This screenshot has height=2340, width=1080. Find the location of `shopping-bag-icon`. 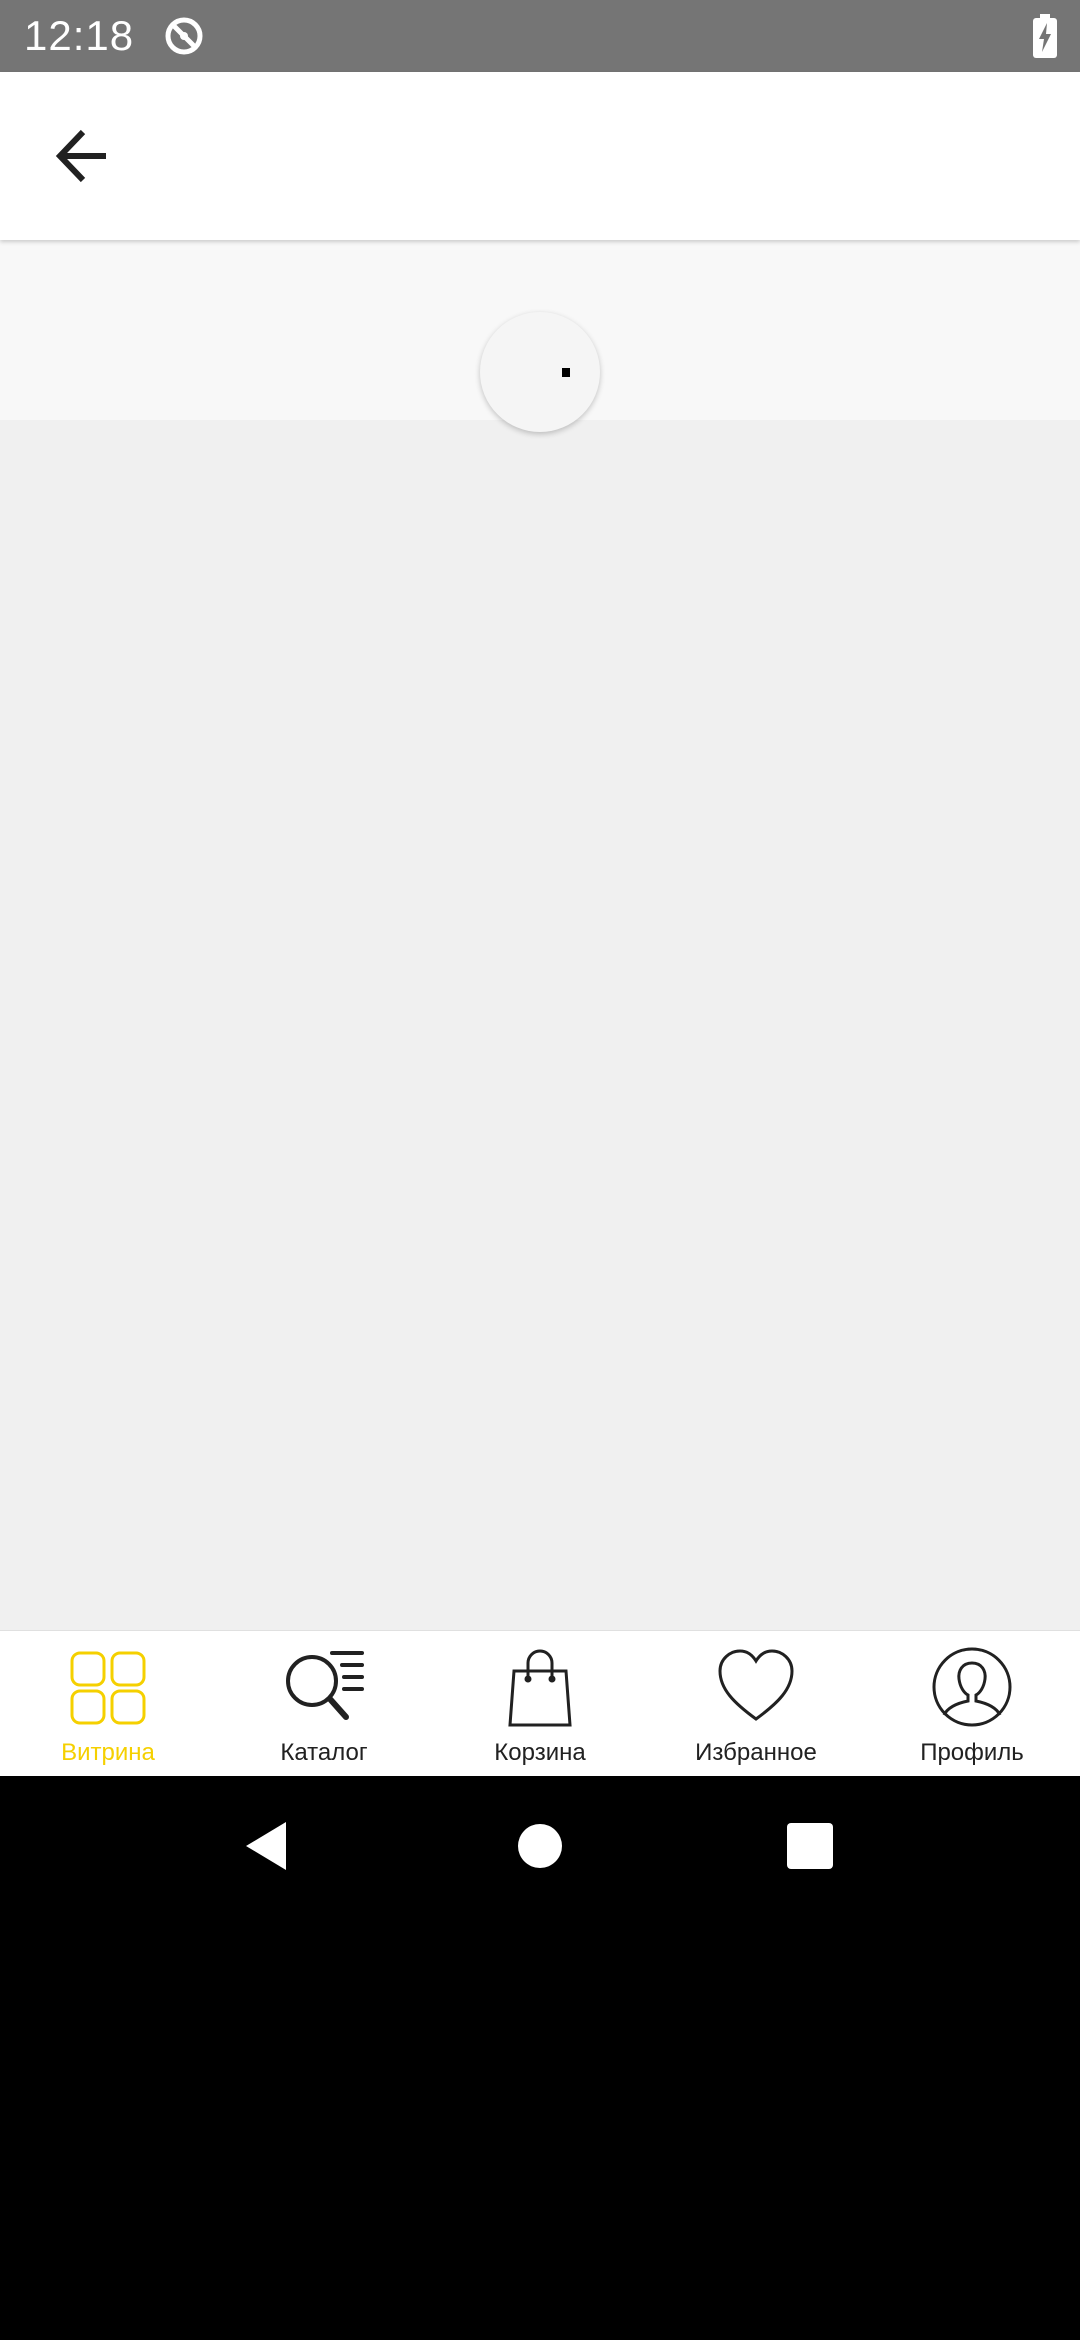

shopping-bag-icon is located at coordinates (540, 1687).